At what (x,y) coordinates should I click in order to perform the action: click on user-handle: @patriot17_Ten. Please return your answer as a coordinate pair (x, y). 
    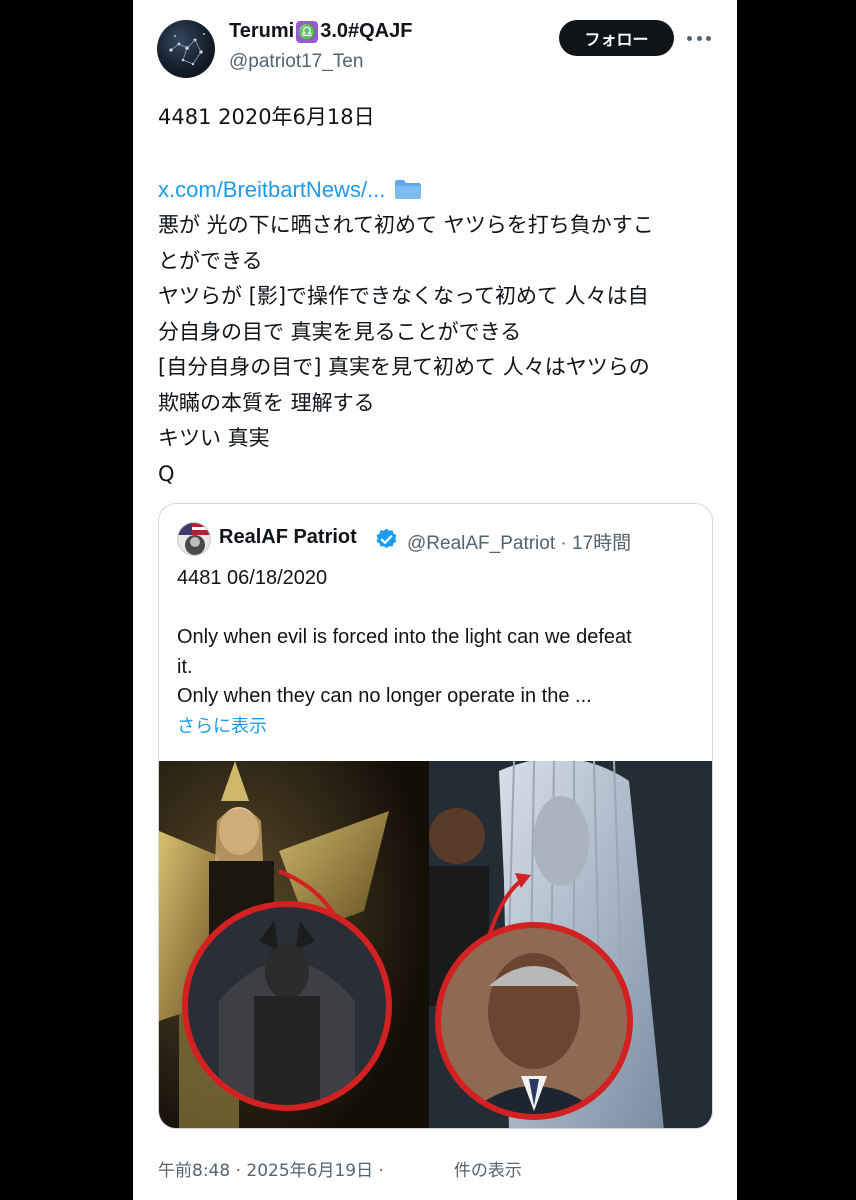
    Looking at the image, I should click on (296, 62).